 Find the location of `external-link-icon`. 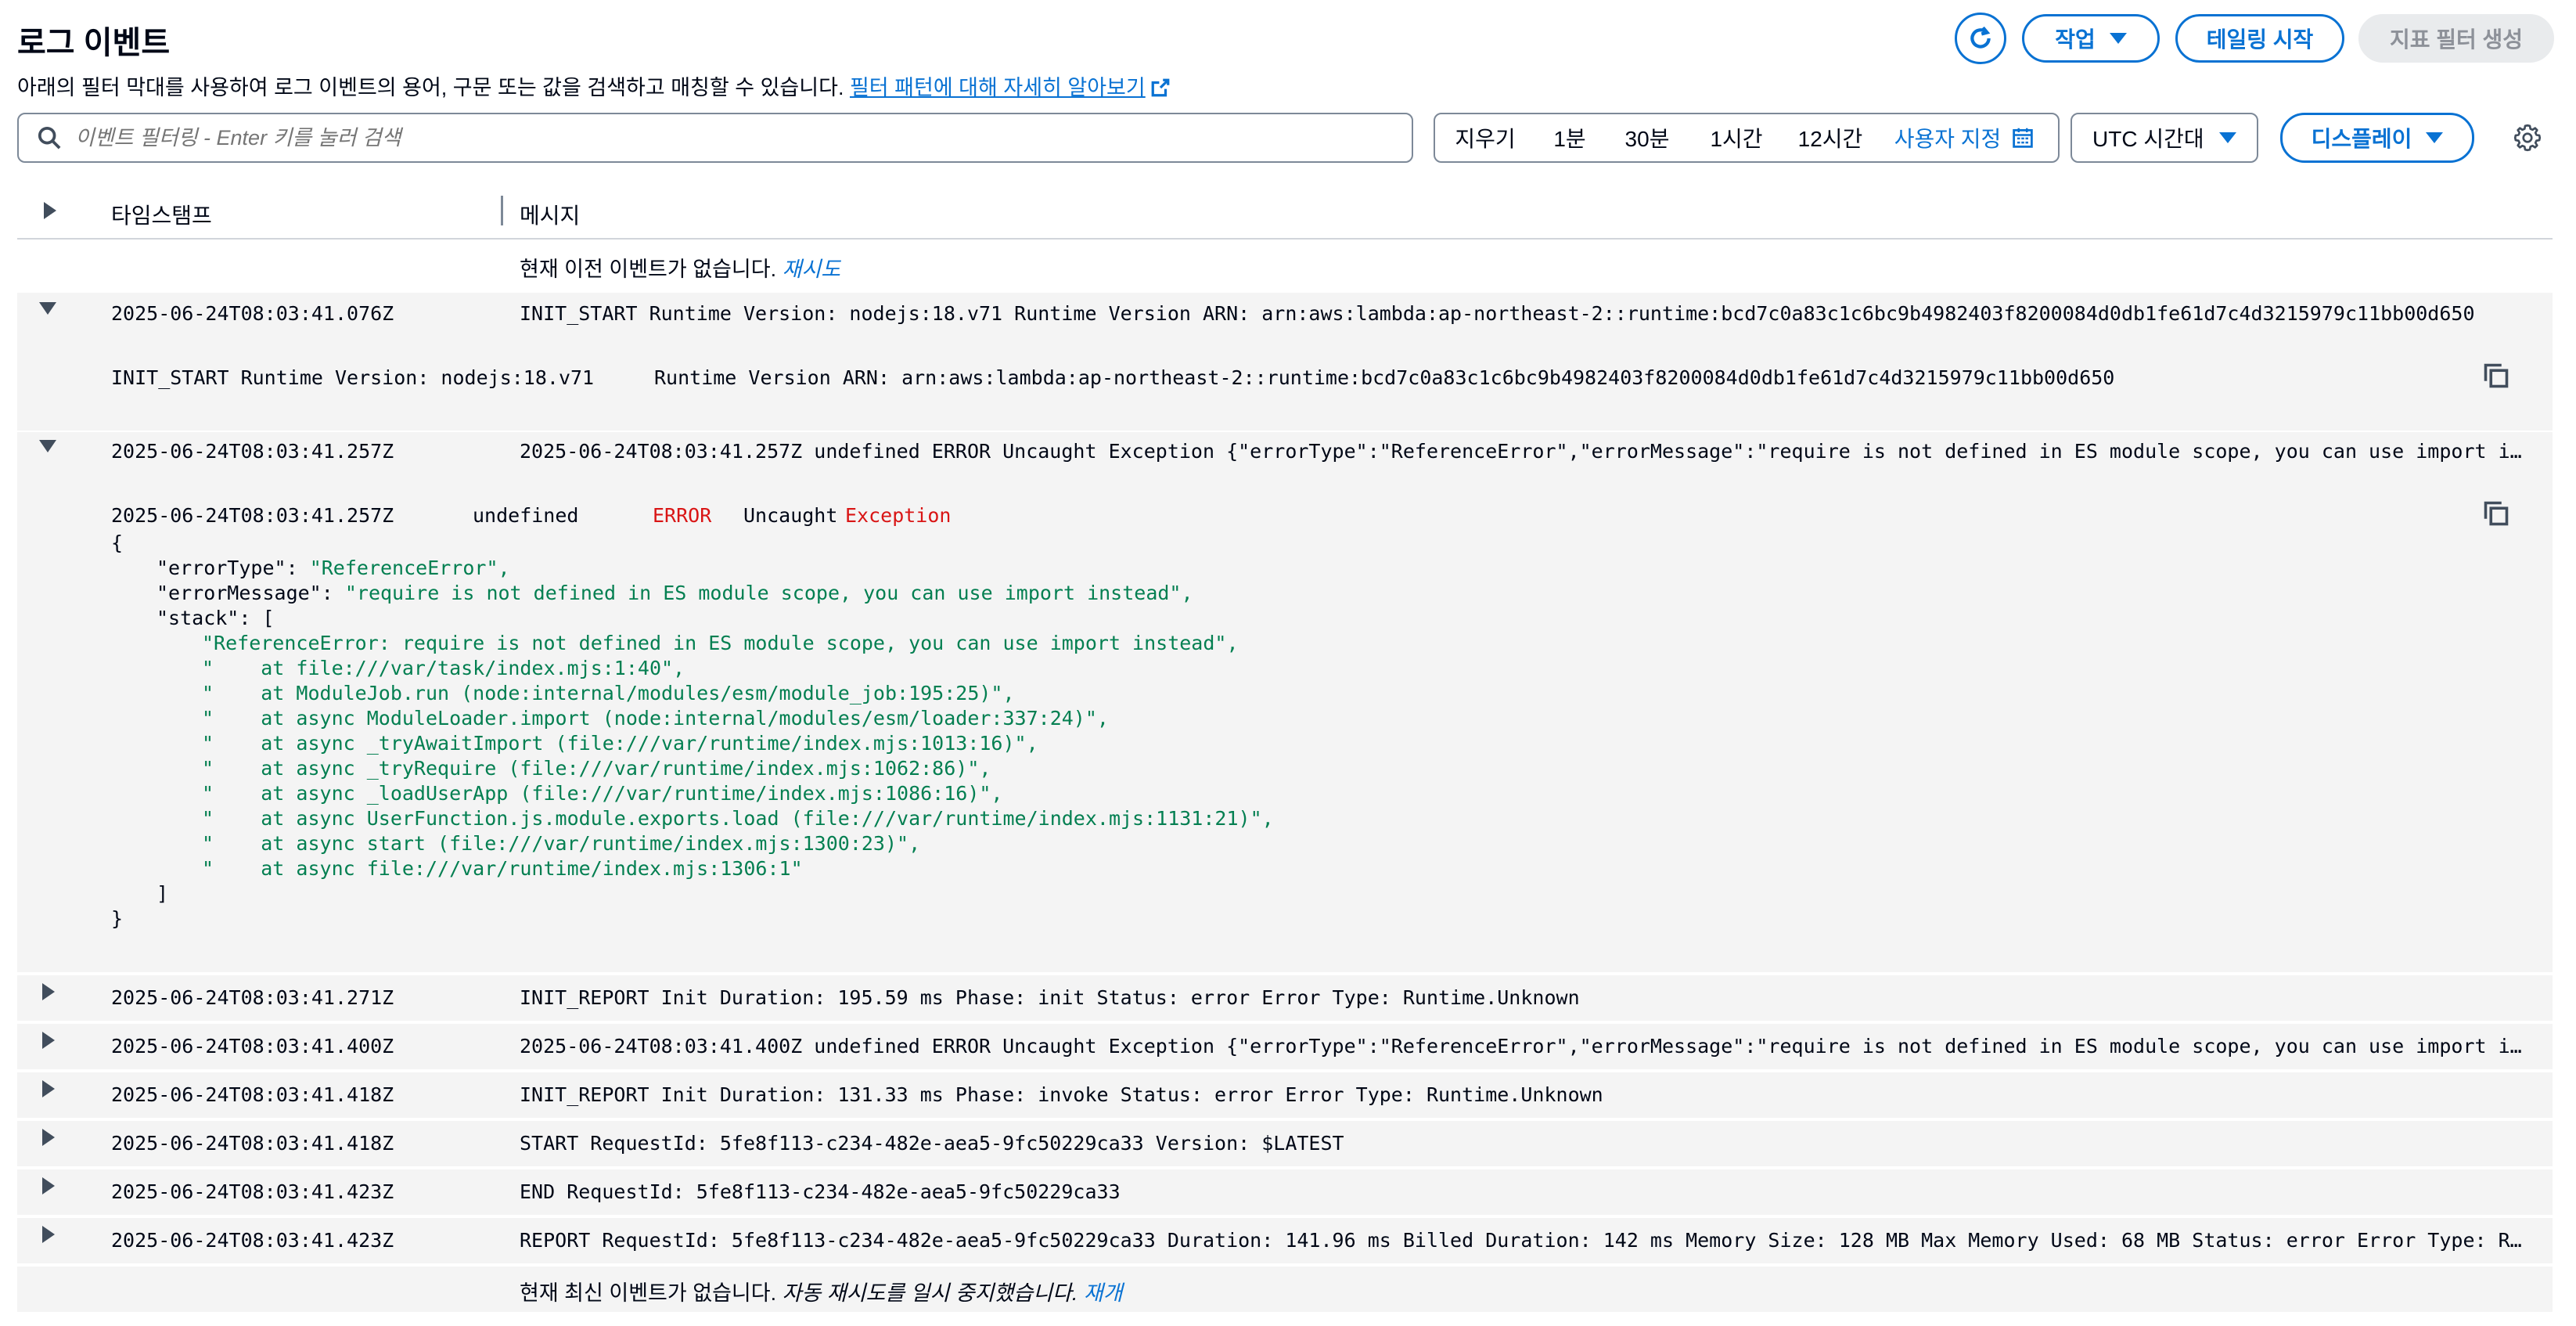

external-link-icon is located at coordinates (1160, 87).